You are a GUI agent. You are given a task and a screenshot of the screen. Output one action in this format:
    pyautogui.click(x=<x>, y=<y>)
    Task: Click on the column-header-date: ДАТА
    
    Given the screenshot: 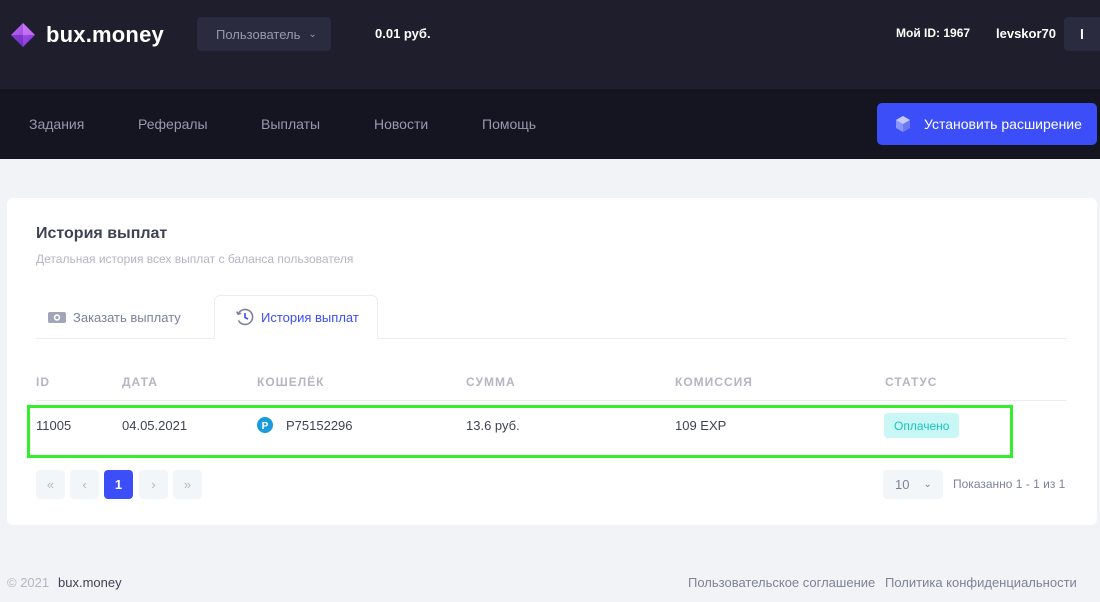 What is the action you would take?
    pyautogui.click(x=140, y=382)
    